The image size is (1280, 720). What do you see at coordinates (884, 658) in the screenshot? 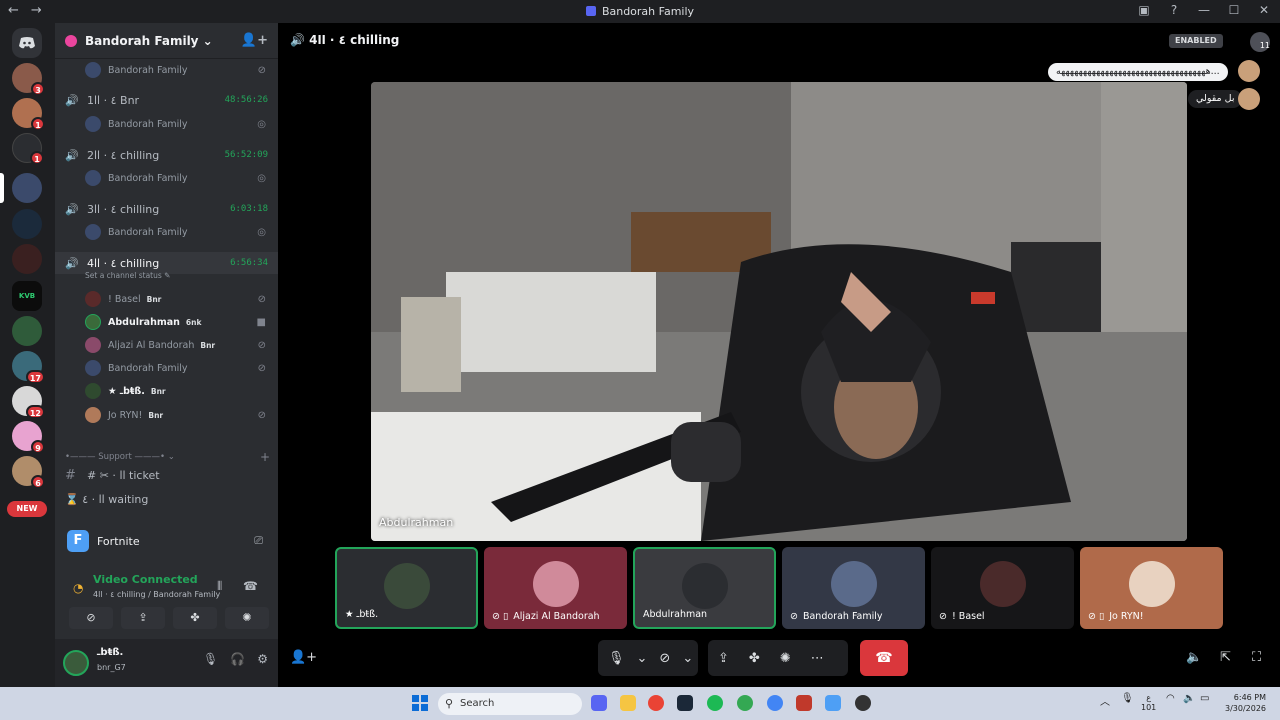
I see `leave-call-button: ☎` at bounding box center [884, 658].